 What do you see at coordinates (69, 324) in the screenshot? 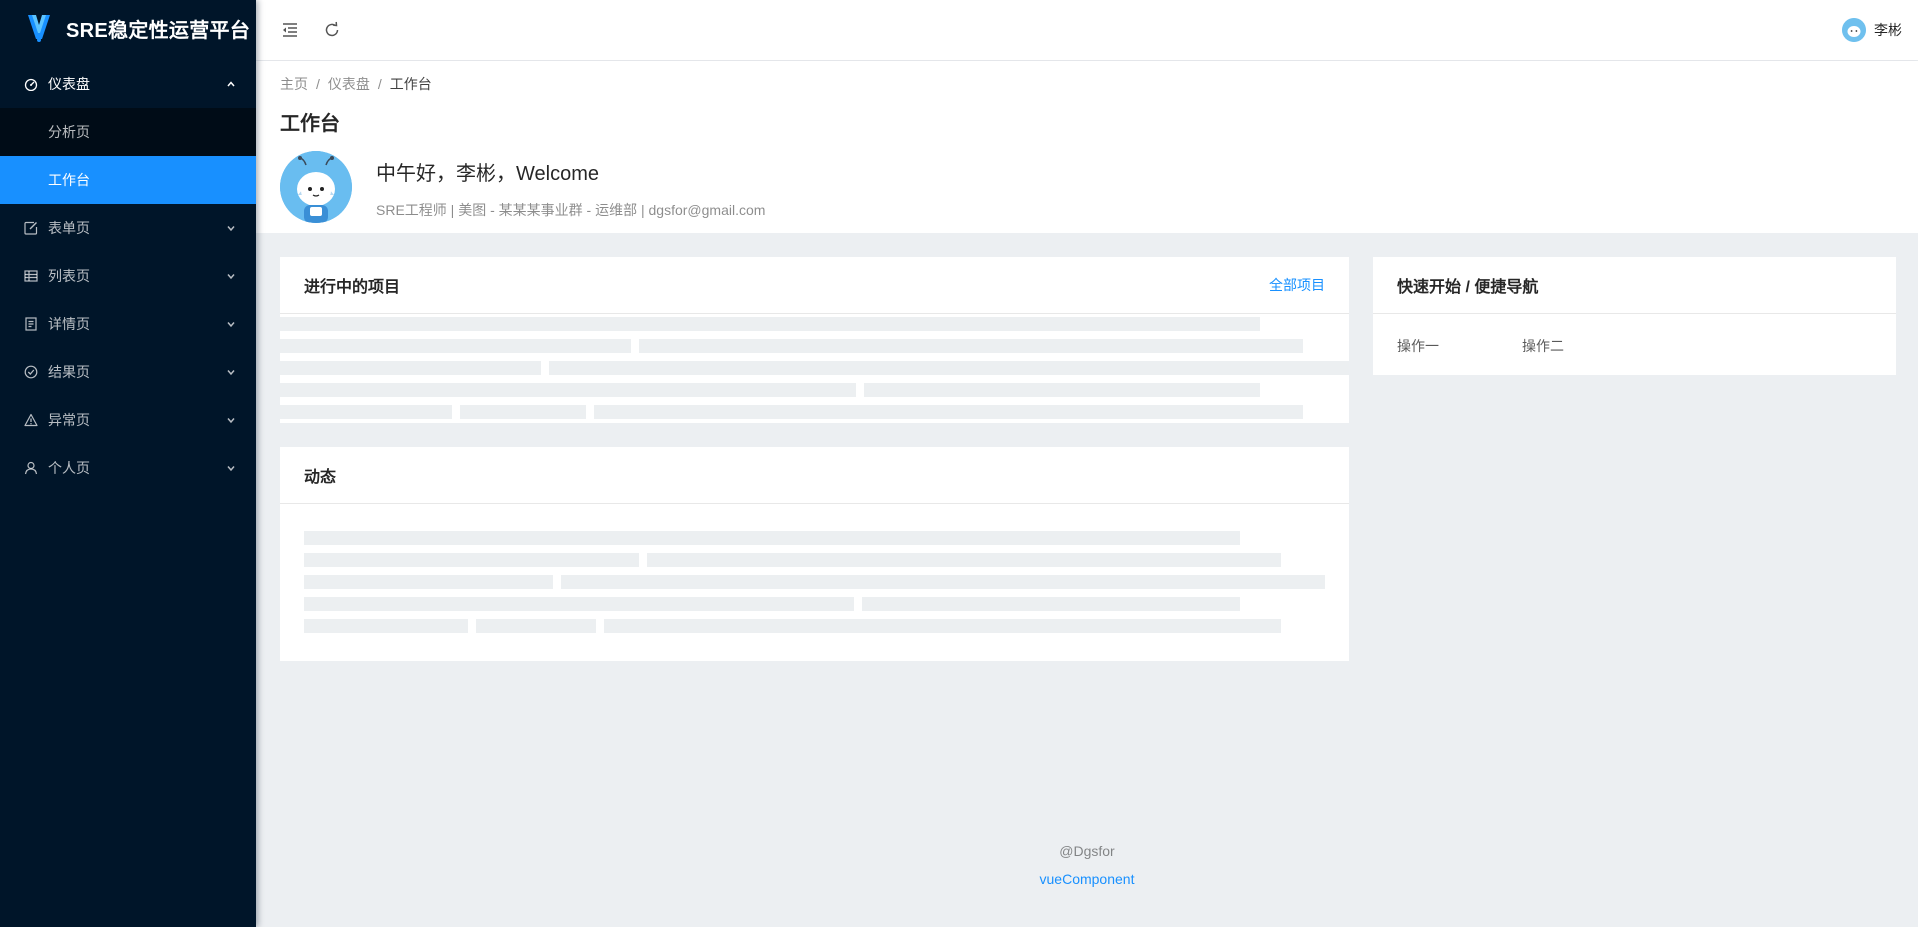
I see `sidebar-item-label: 详情页` at bounding box center [69, 324].